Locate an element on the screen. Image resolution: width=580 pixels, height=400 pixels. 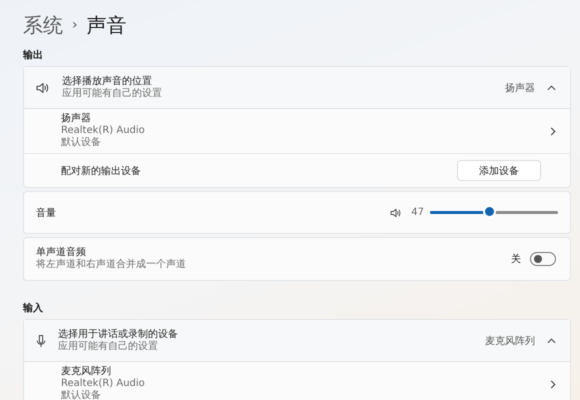
device-row: 麦克风阵列 Realtek(R) Audio 默认设备 is located at coordinates (297, 381).